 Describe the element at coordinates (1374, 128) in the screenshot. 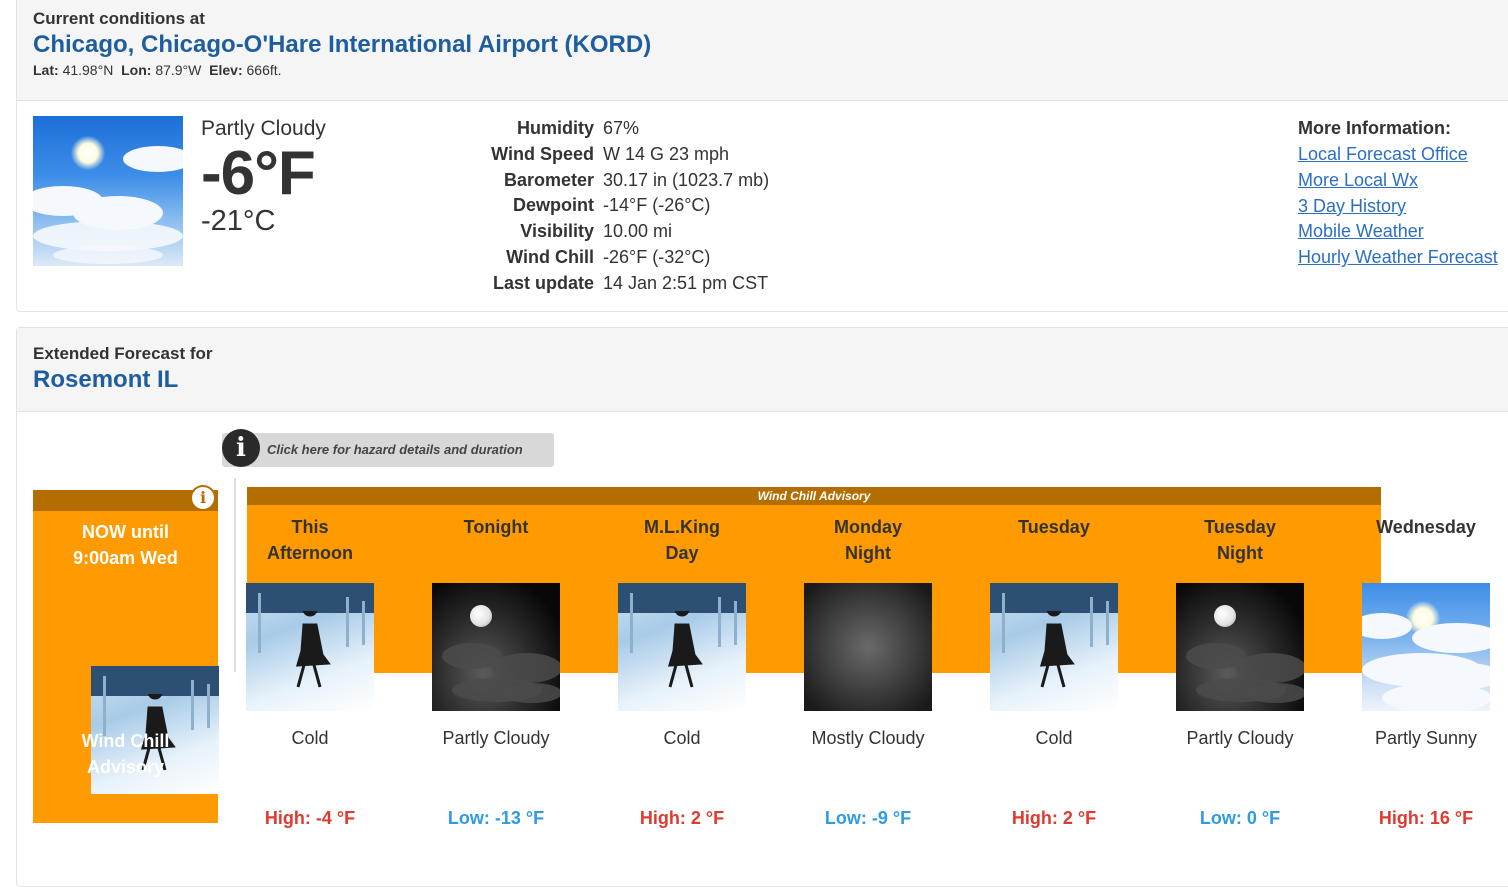

I see `more-info-title: More Information:` at that location.